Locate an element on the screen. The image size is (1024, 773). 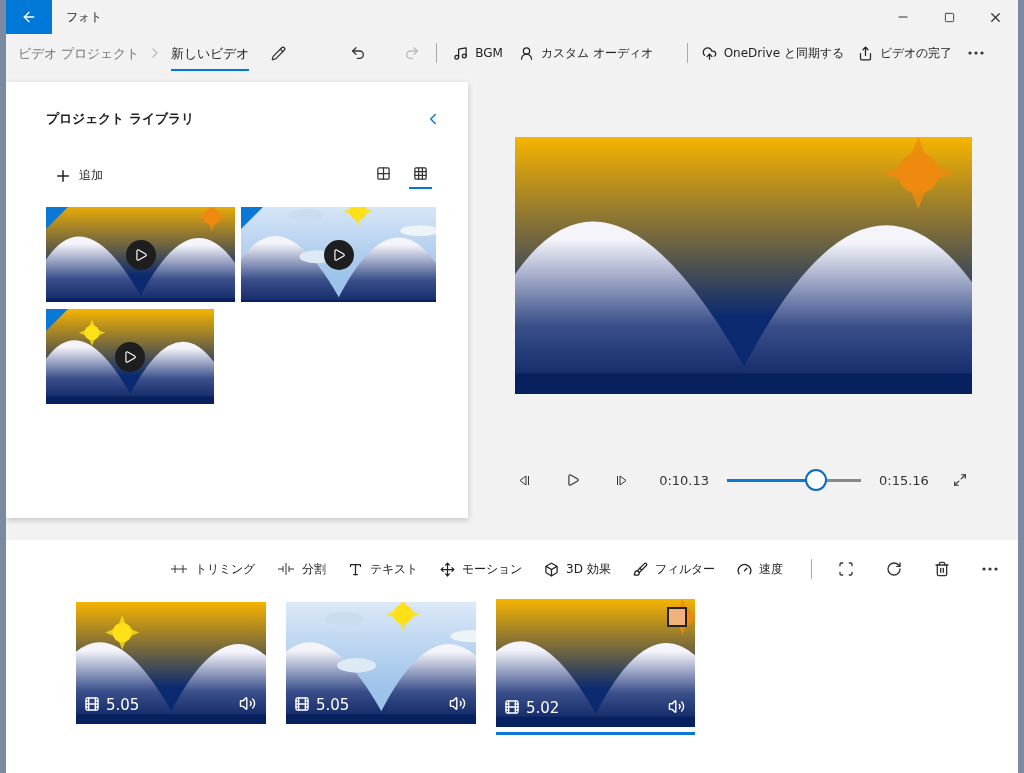
step-forward-icon is located at coordinates (622, 480).